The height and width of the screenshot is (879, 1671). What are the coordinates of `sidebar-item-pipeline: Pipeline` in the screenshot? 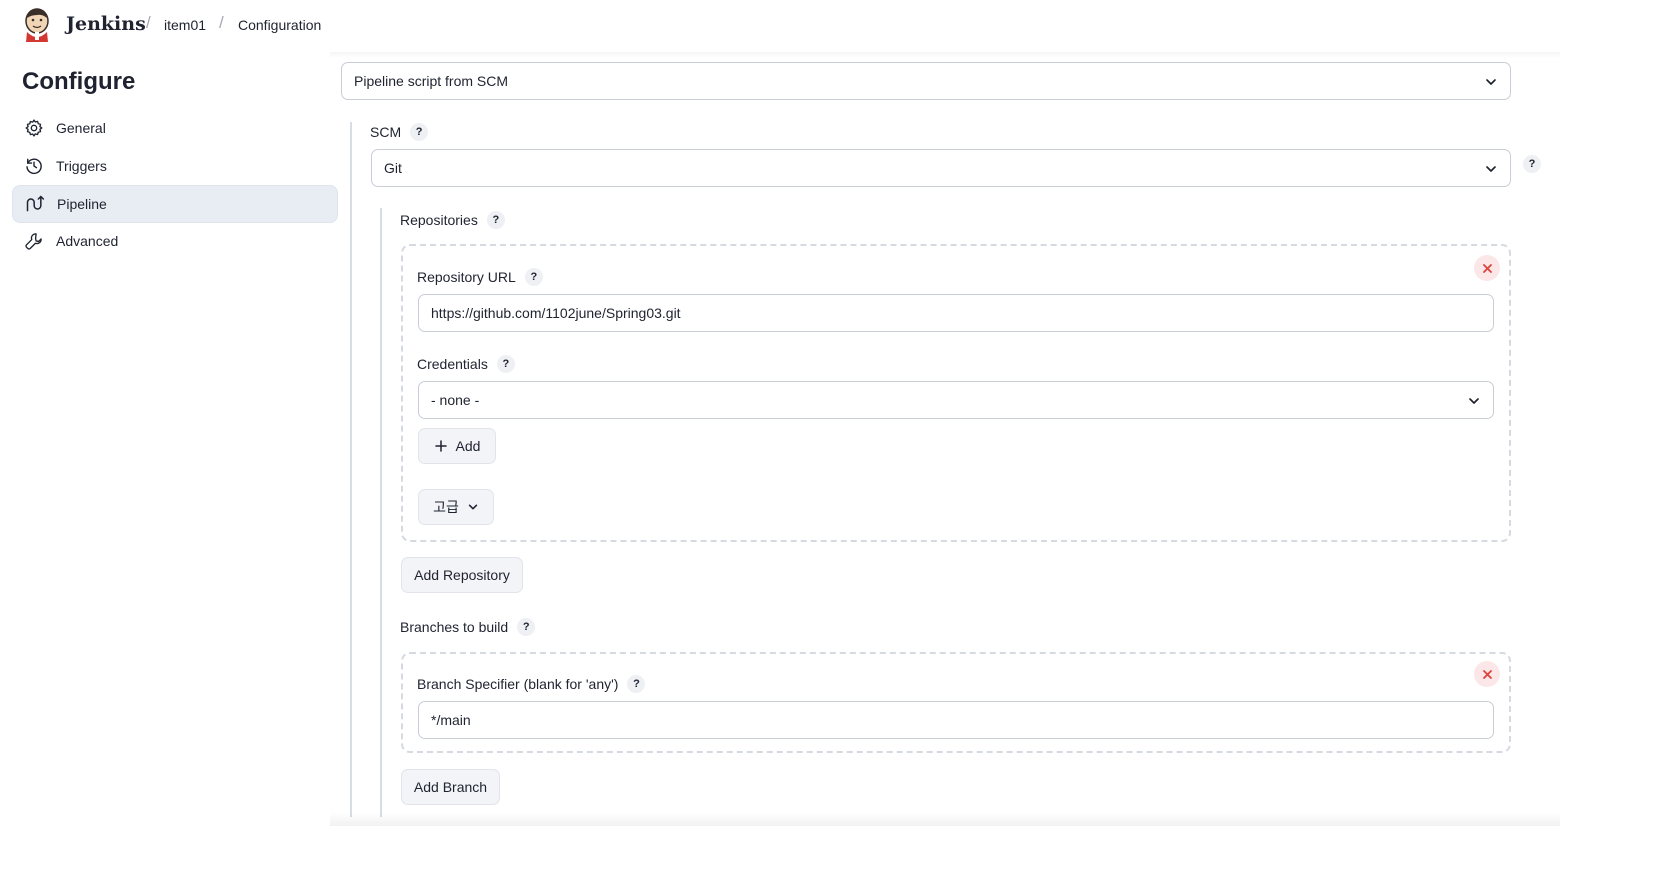 It's located at (175, 204).